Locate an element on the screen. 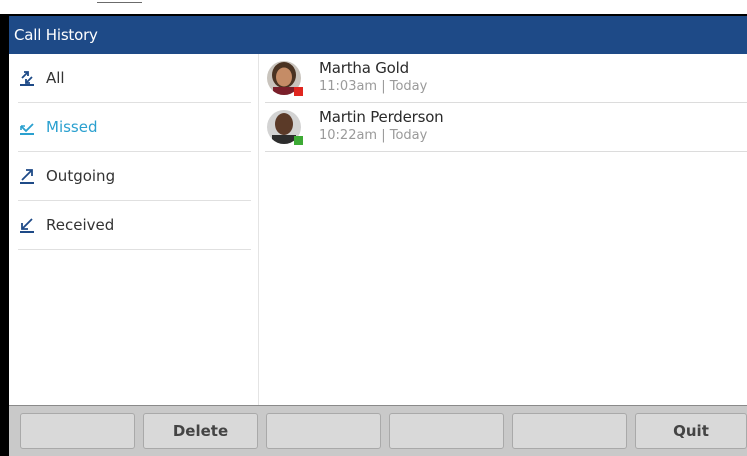 This screenshot has width=747, height=456. presence-available-icon is located at coordinates (298, 140).